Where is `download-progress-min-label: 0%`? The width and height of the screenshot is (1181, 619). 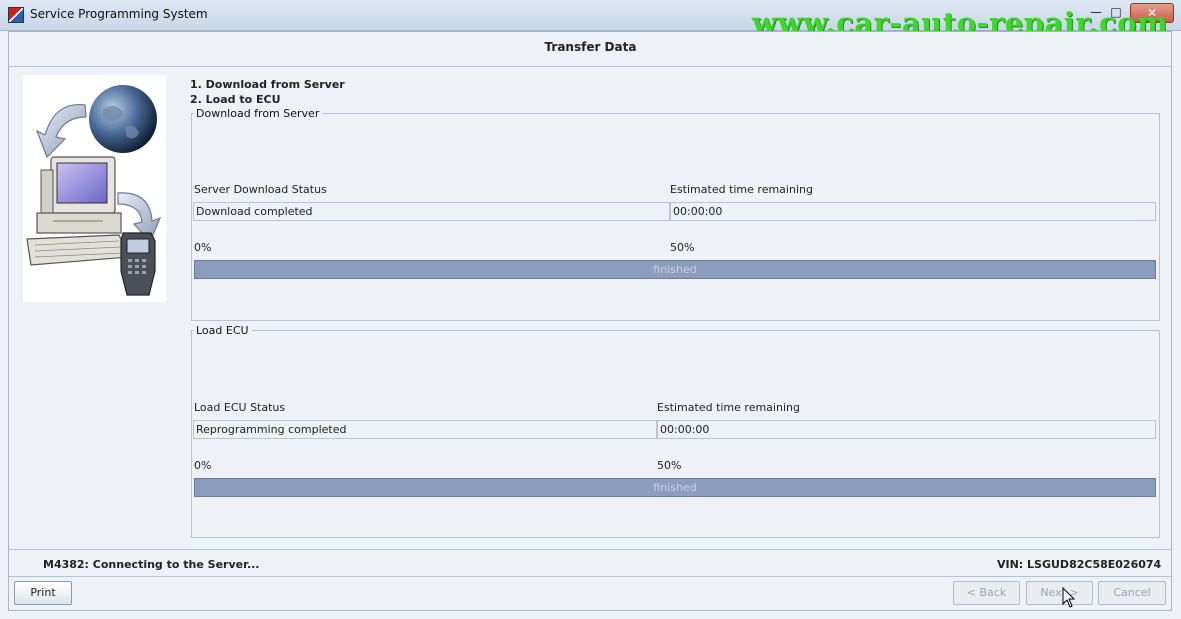
download-progress-min-label: 0% is located at coordinates (203, 247).